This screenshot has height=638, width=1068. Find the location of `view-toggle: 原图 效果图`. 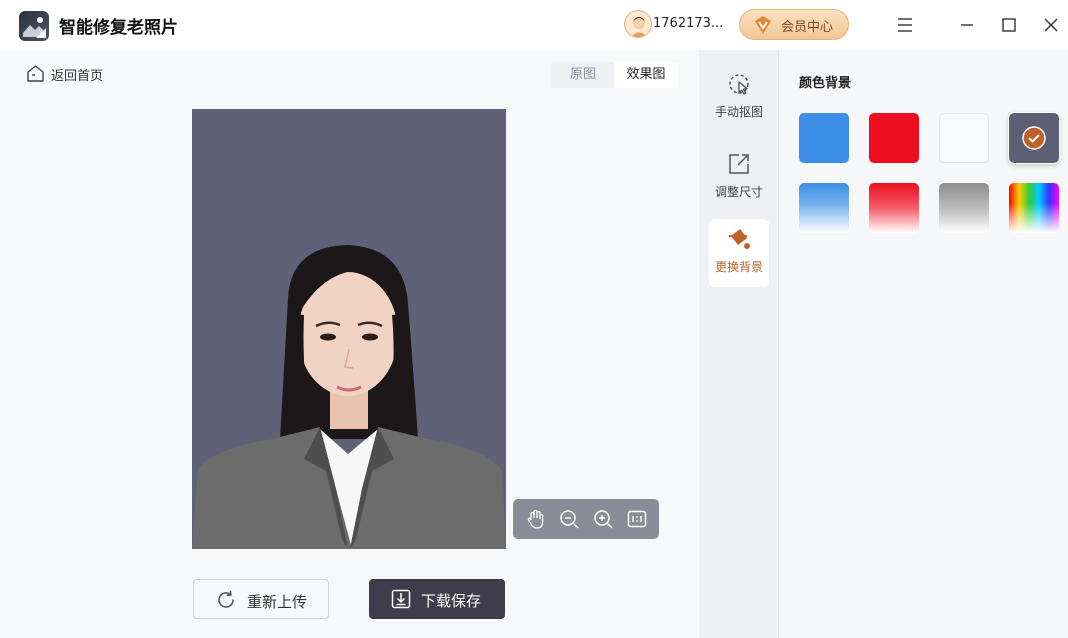

view-toggle: 原图 效果图 is located at coordinates (614, 75).